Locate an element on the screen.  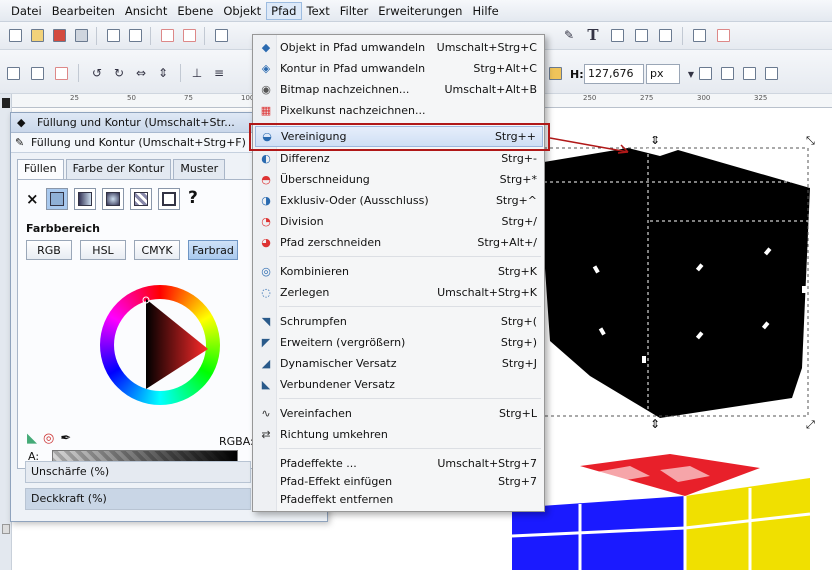
menu-bearbeiten: Bearbeiten is located at coordinates (83, 11).